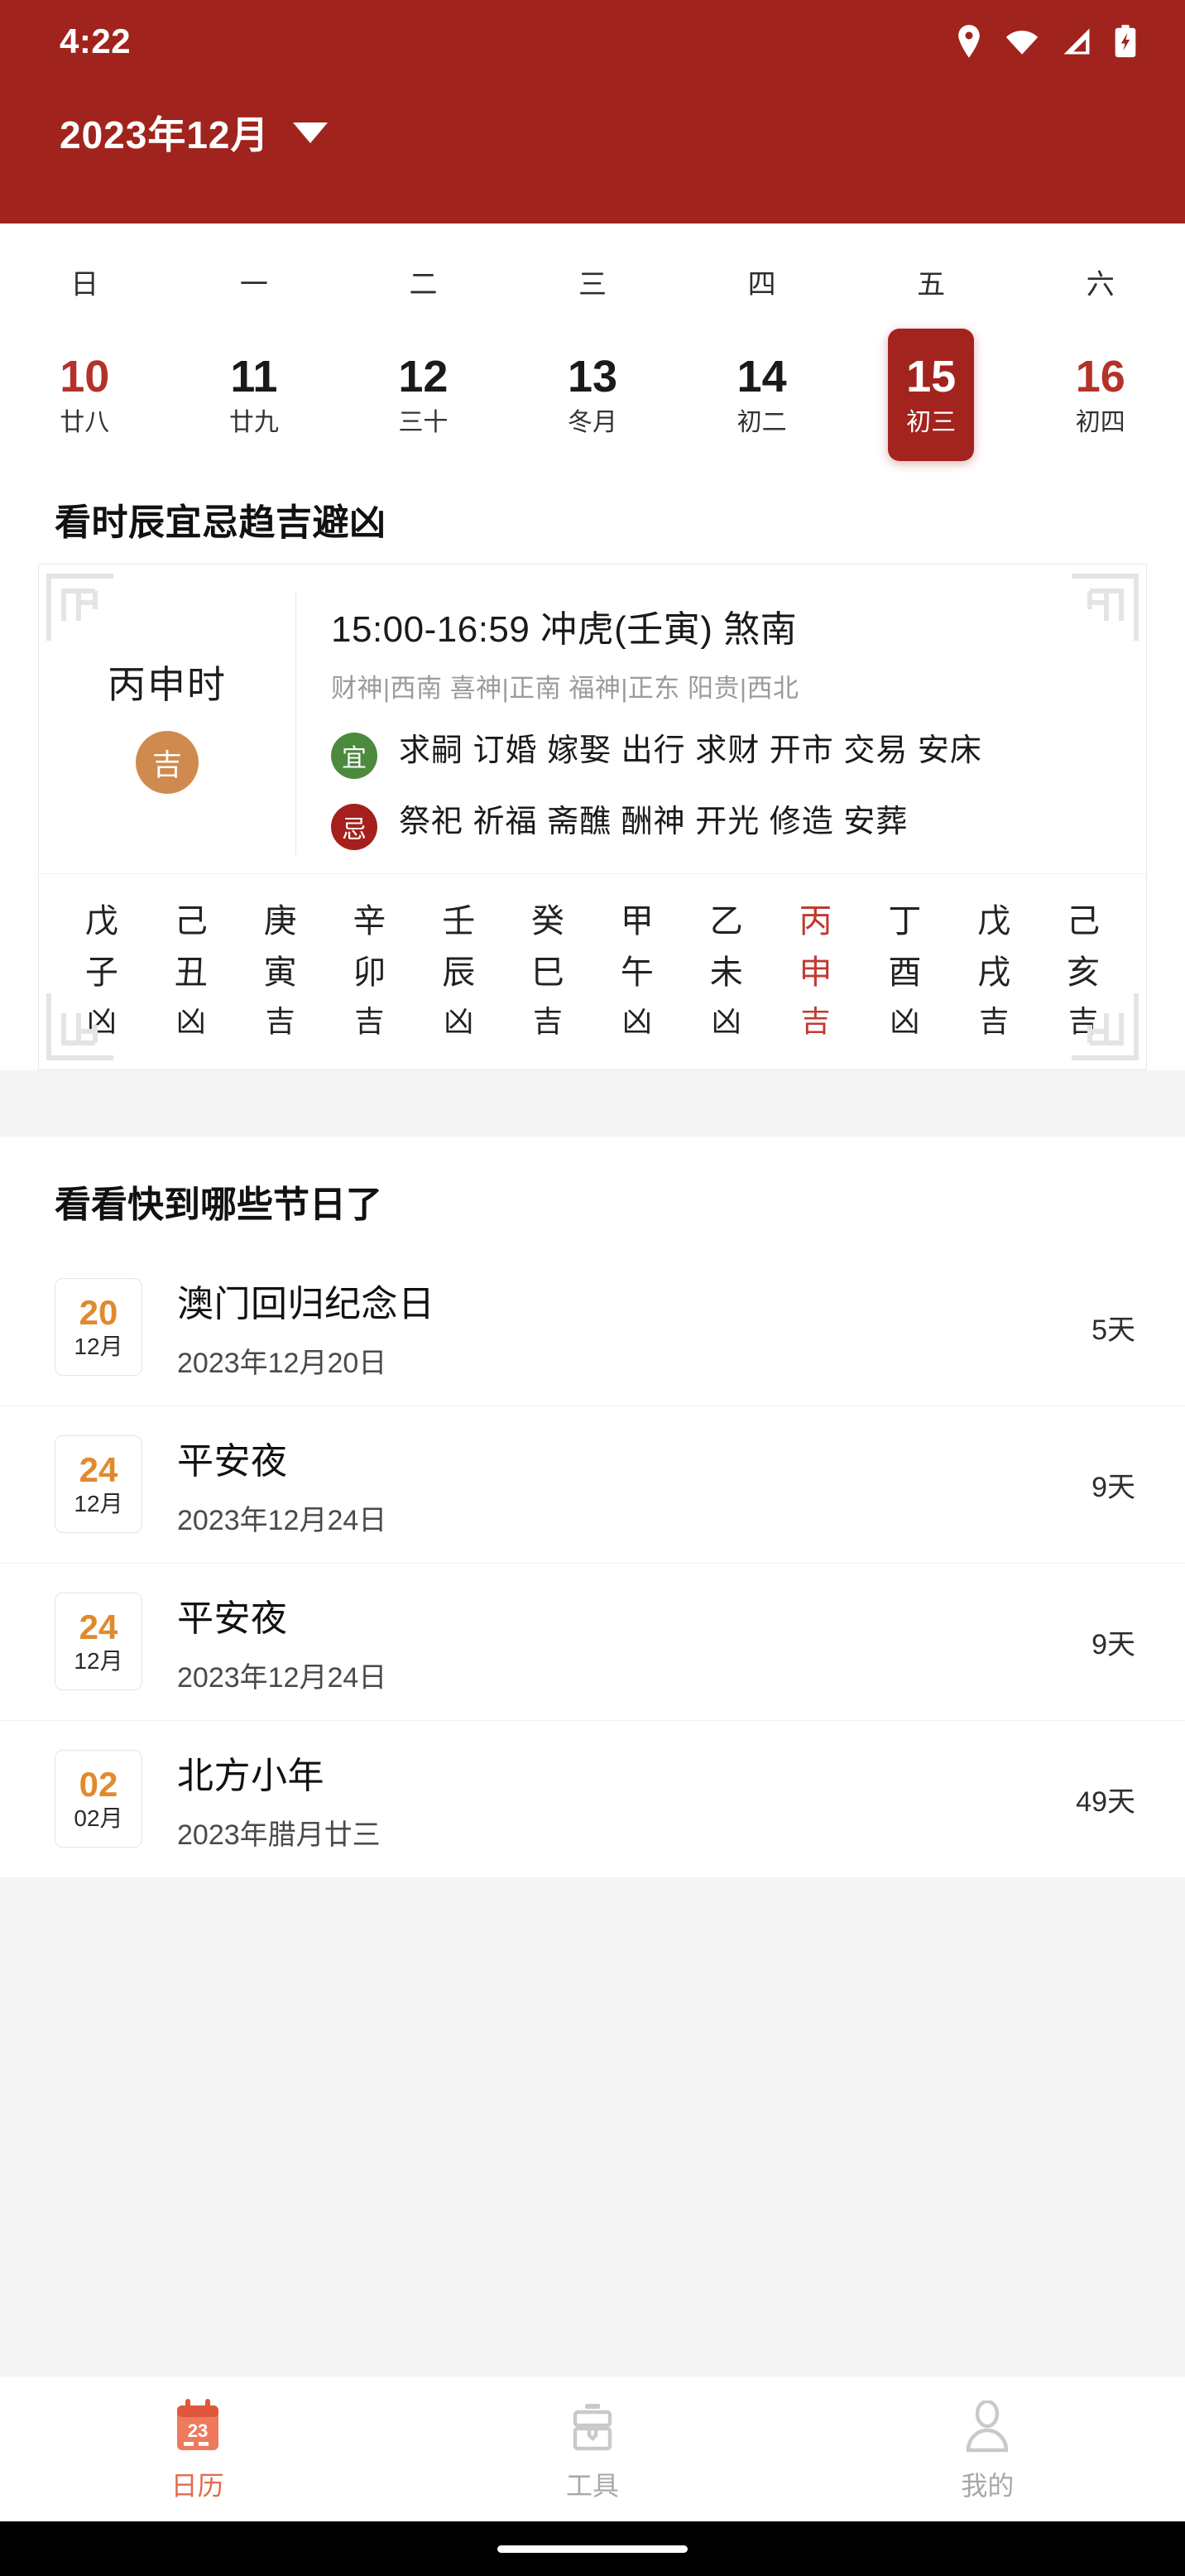  What do you see at coordinates (994, 972) in the screenshot?
I see `branch-cell: 戌` at bounding box center [994, 972].